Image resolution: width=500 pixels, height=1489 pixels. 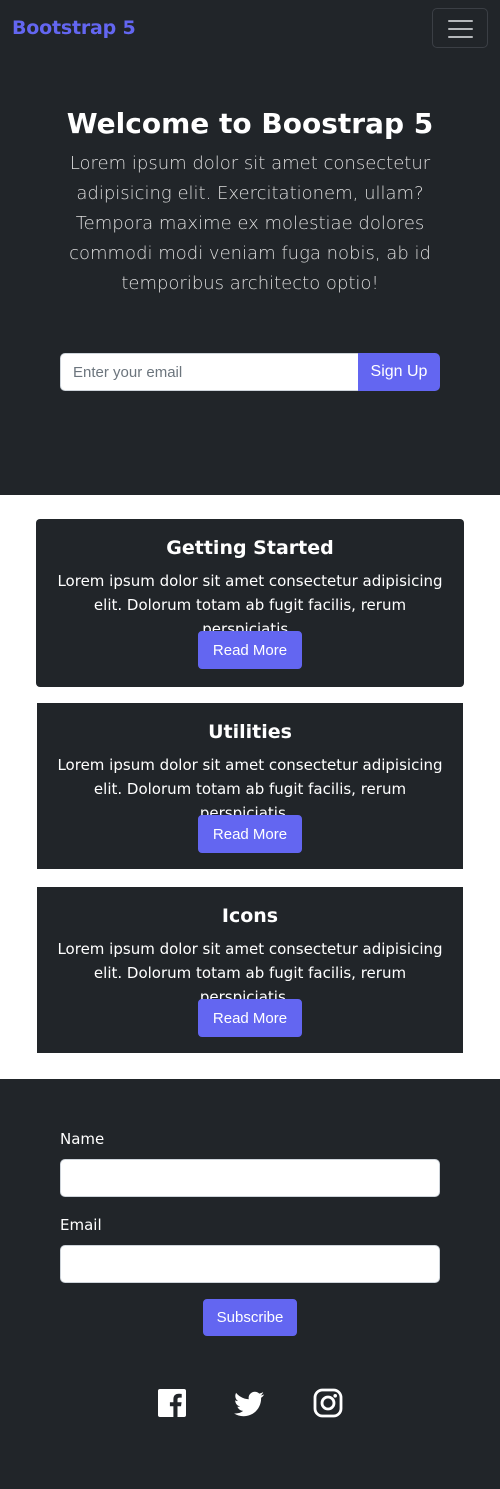 What do you see at coordinates (250, 916) in the screenshot?
I see `card-title: Icons` at bounding box center [250, 916].